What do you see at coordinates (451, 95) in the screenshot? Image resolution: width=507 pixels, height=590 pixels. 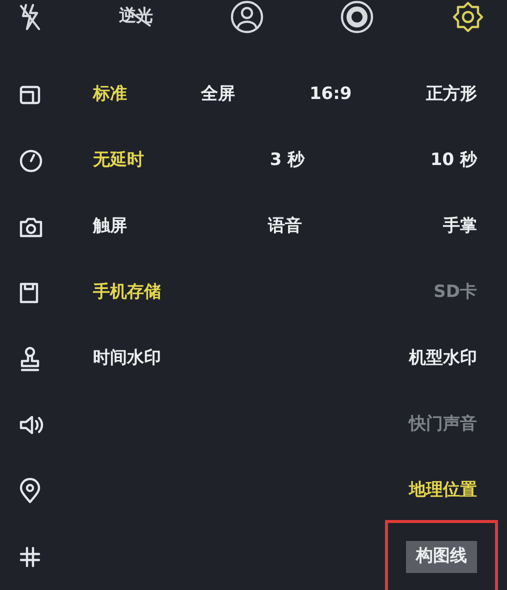 I see `option-button: 正方形` at bounding box center [451, 95].